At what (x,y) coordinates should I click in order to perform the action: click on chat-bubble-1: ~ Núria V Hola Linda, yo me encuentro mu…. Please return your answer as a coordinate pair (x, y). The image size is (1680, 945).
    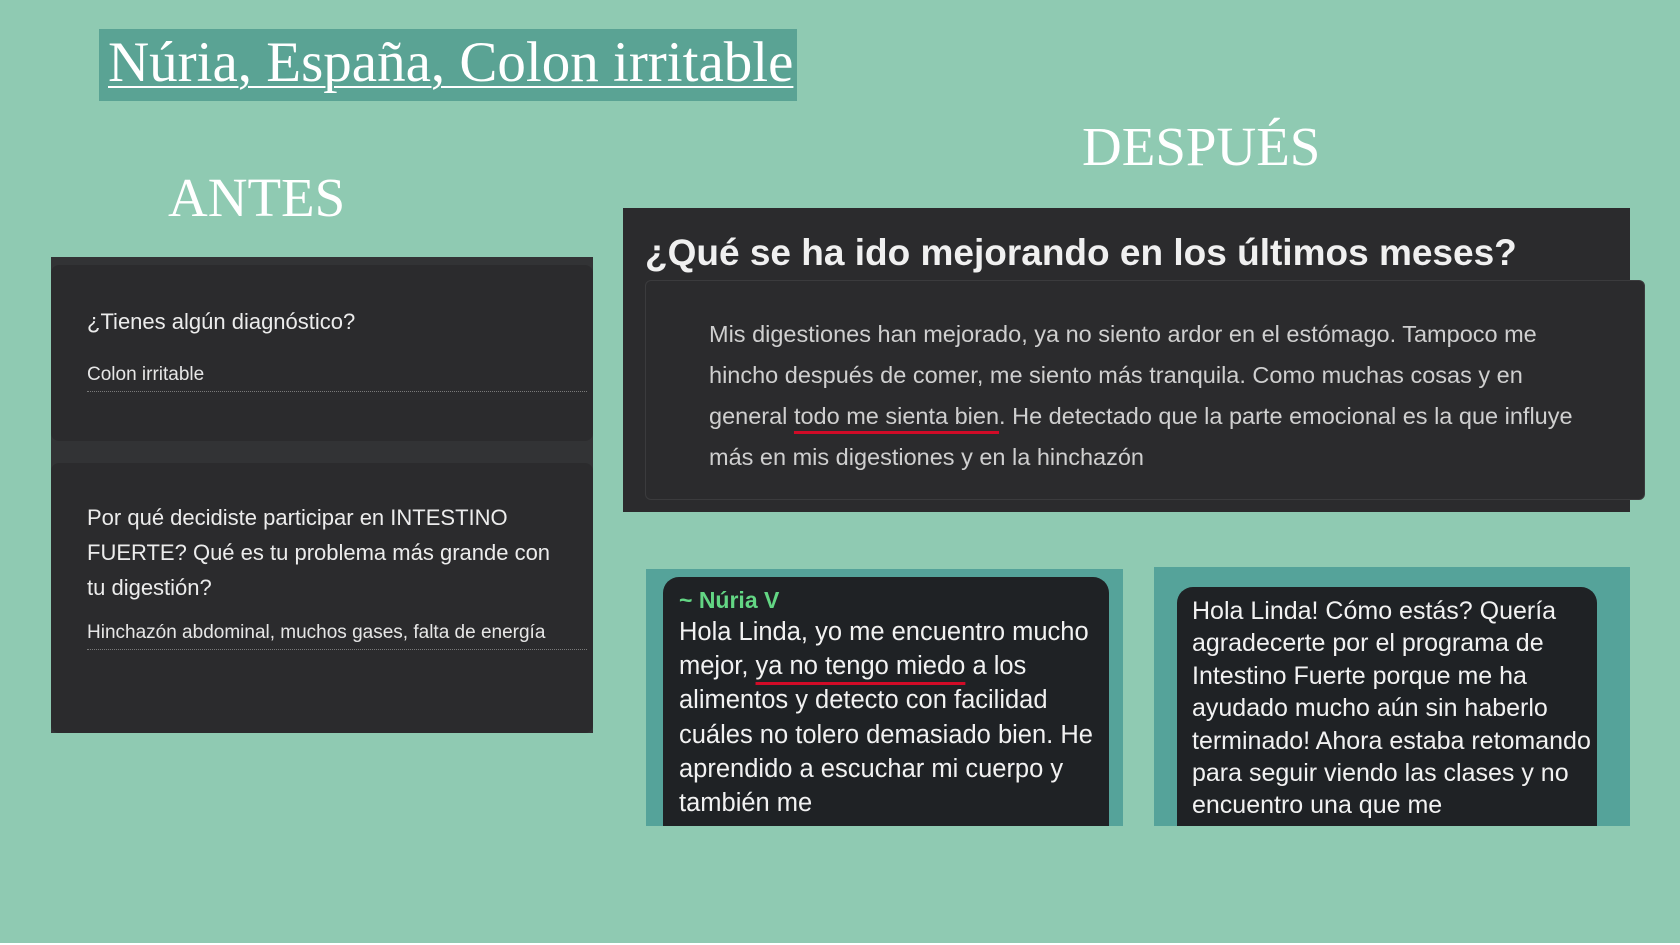
    Looking at the image, I should click on (886, 701).